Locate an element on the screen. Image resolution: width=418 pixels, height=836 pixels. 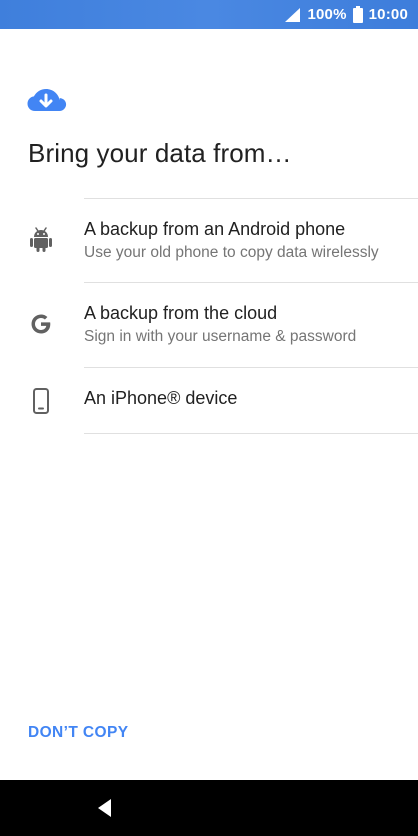
option-title: A backup from the cloud is located at coordinates (181, 313).